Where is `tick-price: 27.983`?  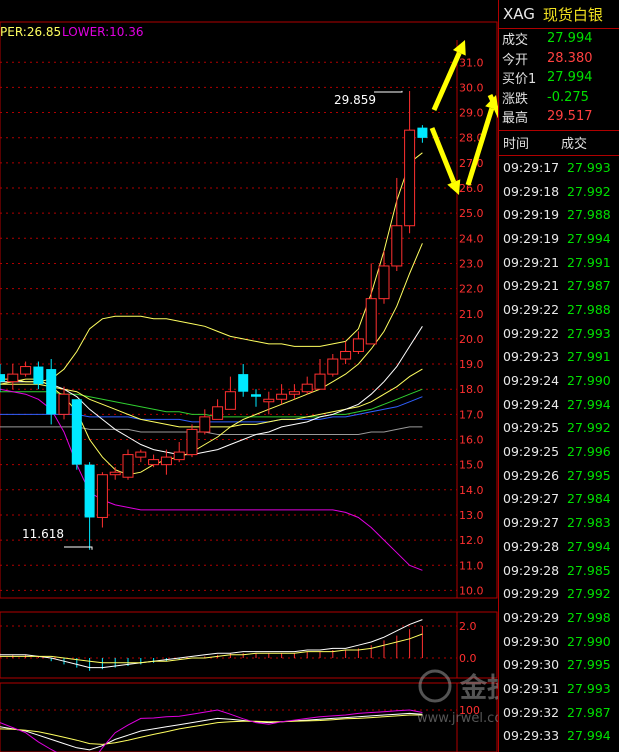 tick-price: 27.983 is located at coordinates (589, 523).